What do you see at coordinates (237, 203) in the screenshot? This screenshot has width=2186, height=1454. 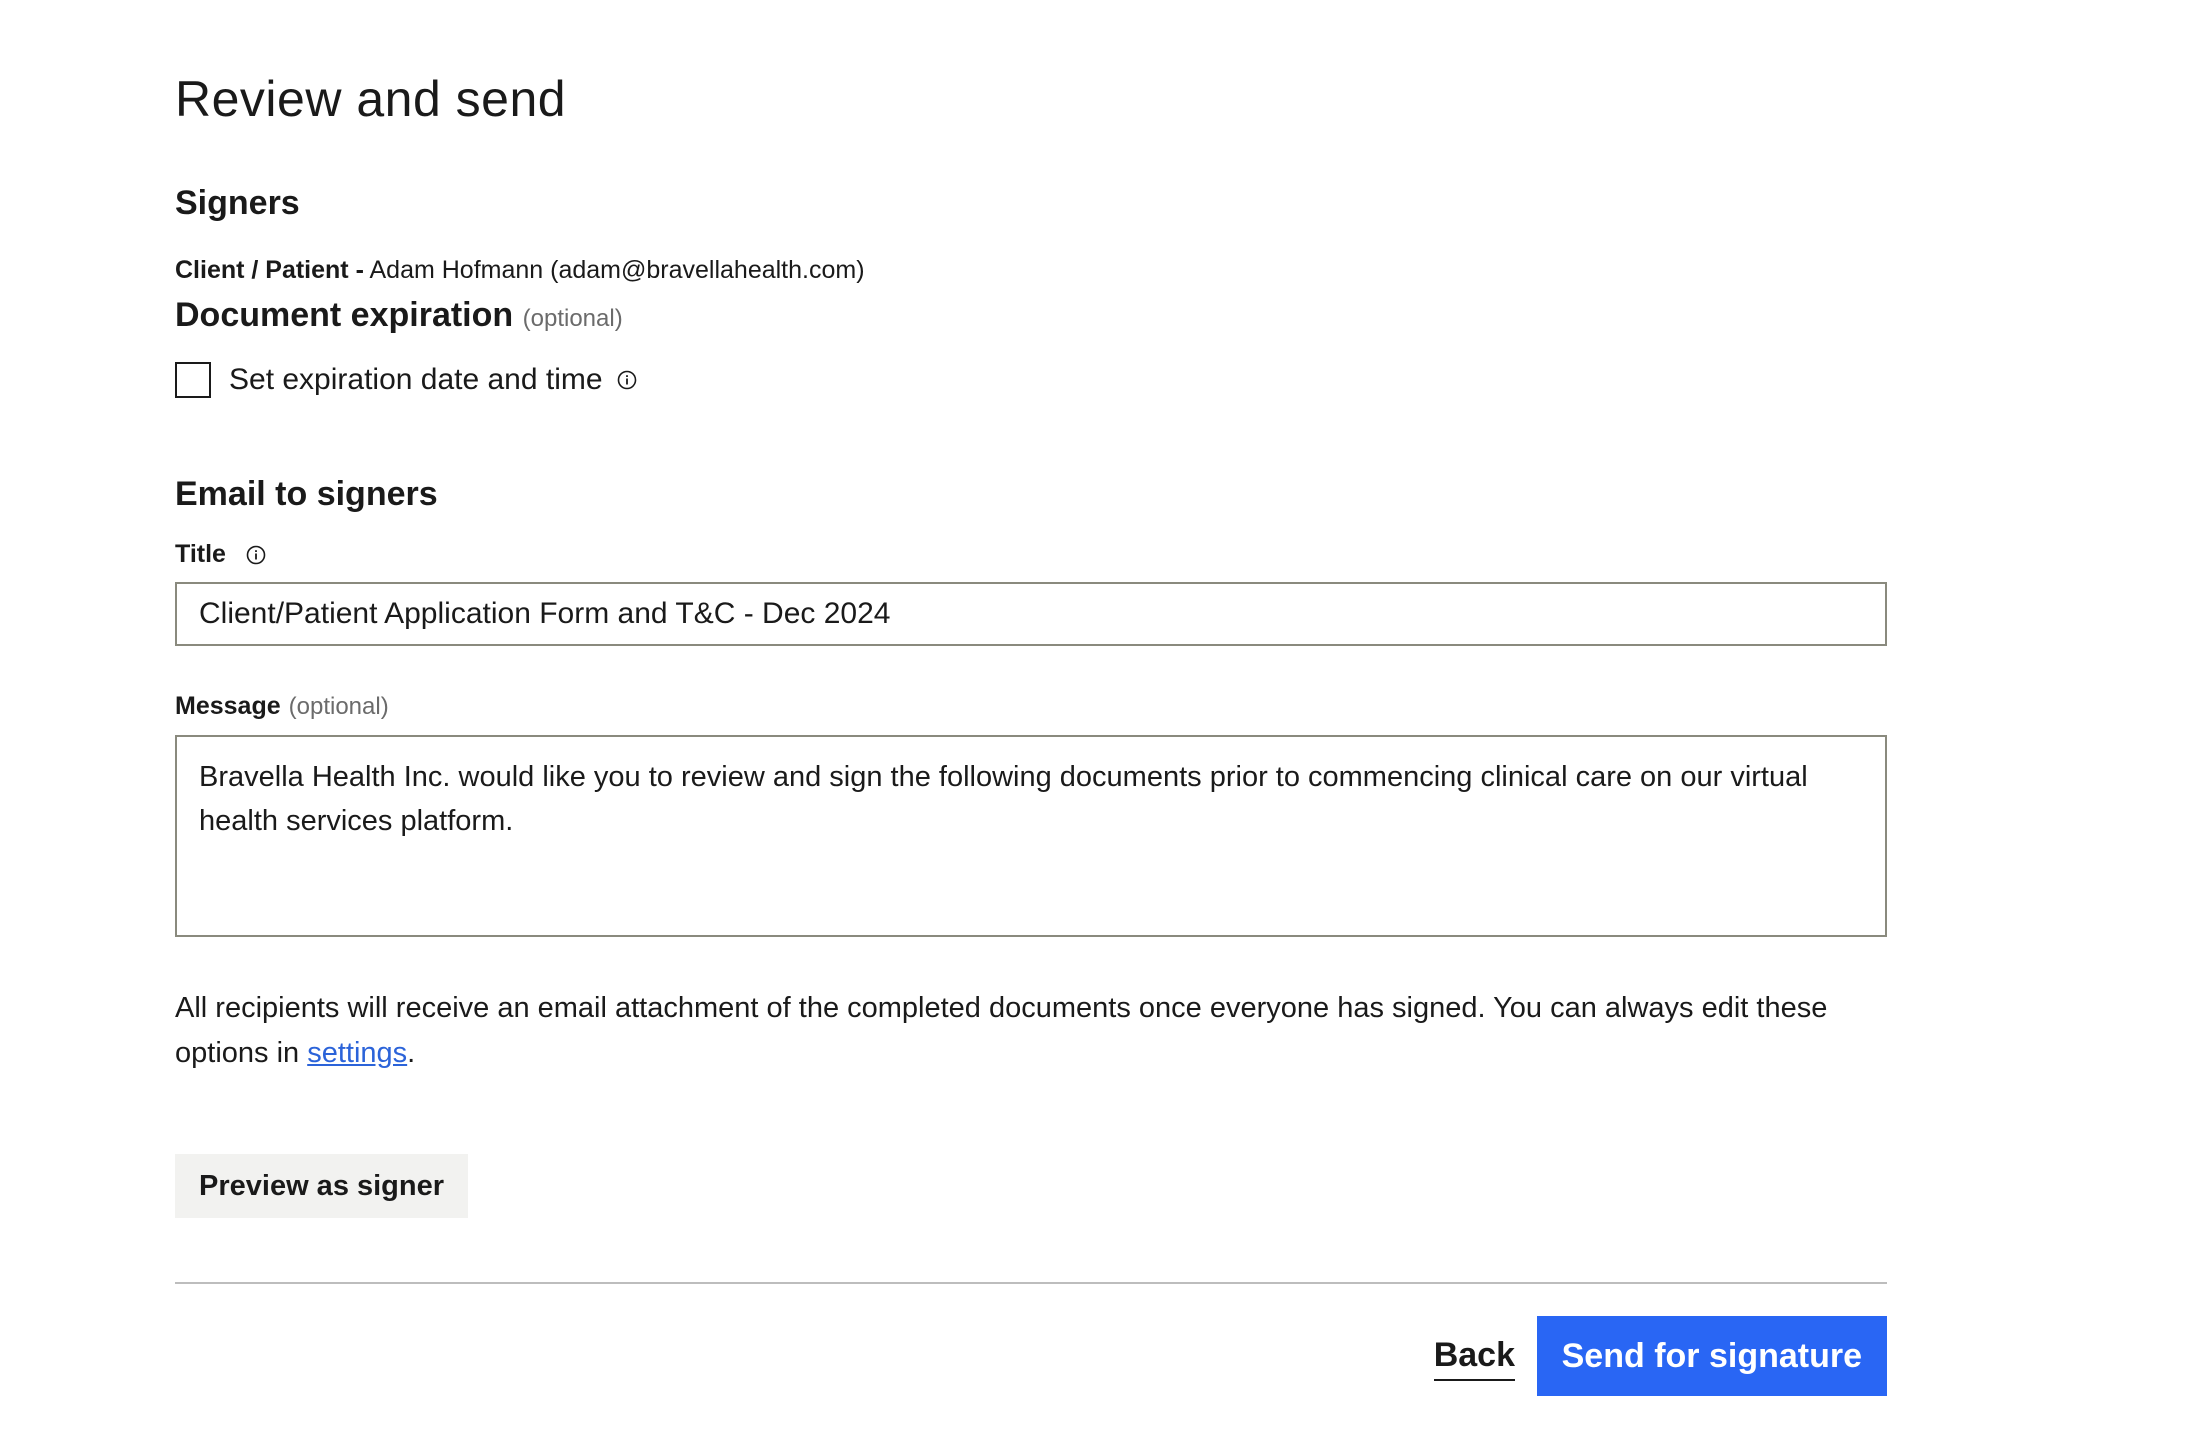 I see `signers-heading: Signers` at bounding box center [237, 203].